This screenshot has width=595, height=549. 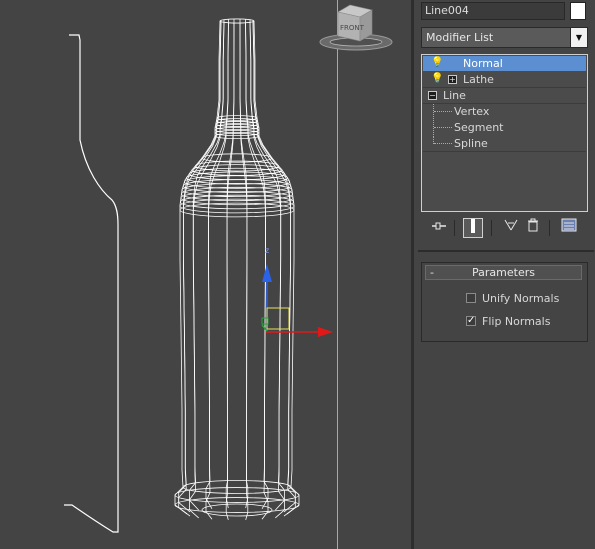 I want to click on pin-stack-icon, so click(x=439, y=228).